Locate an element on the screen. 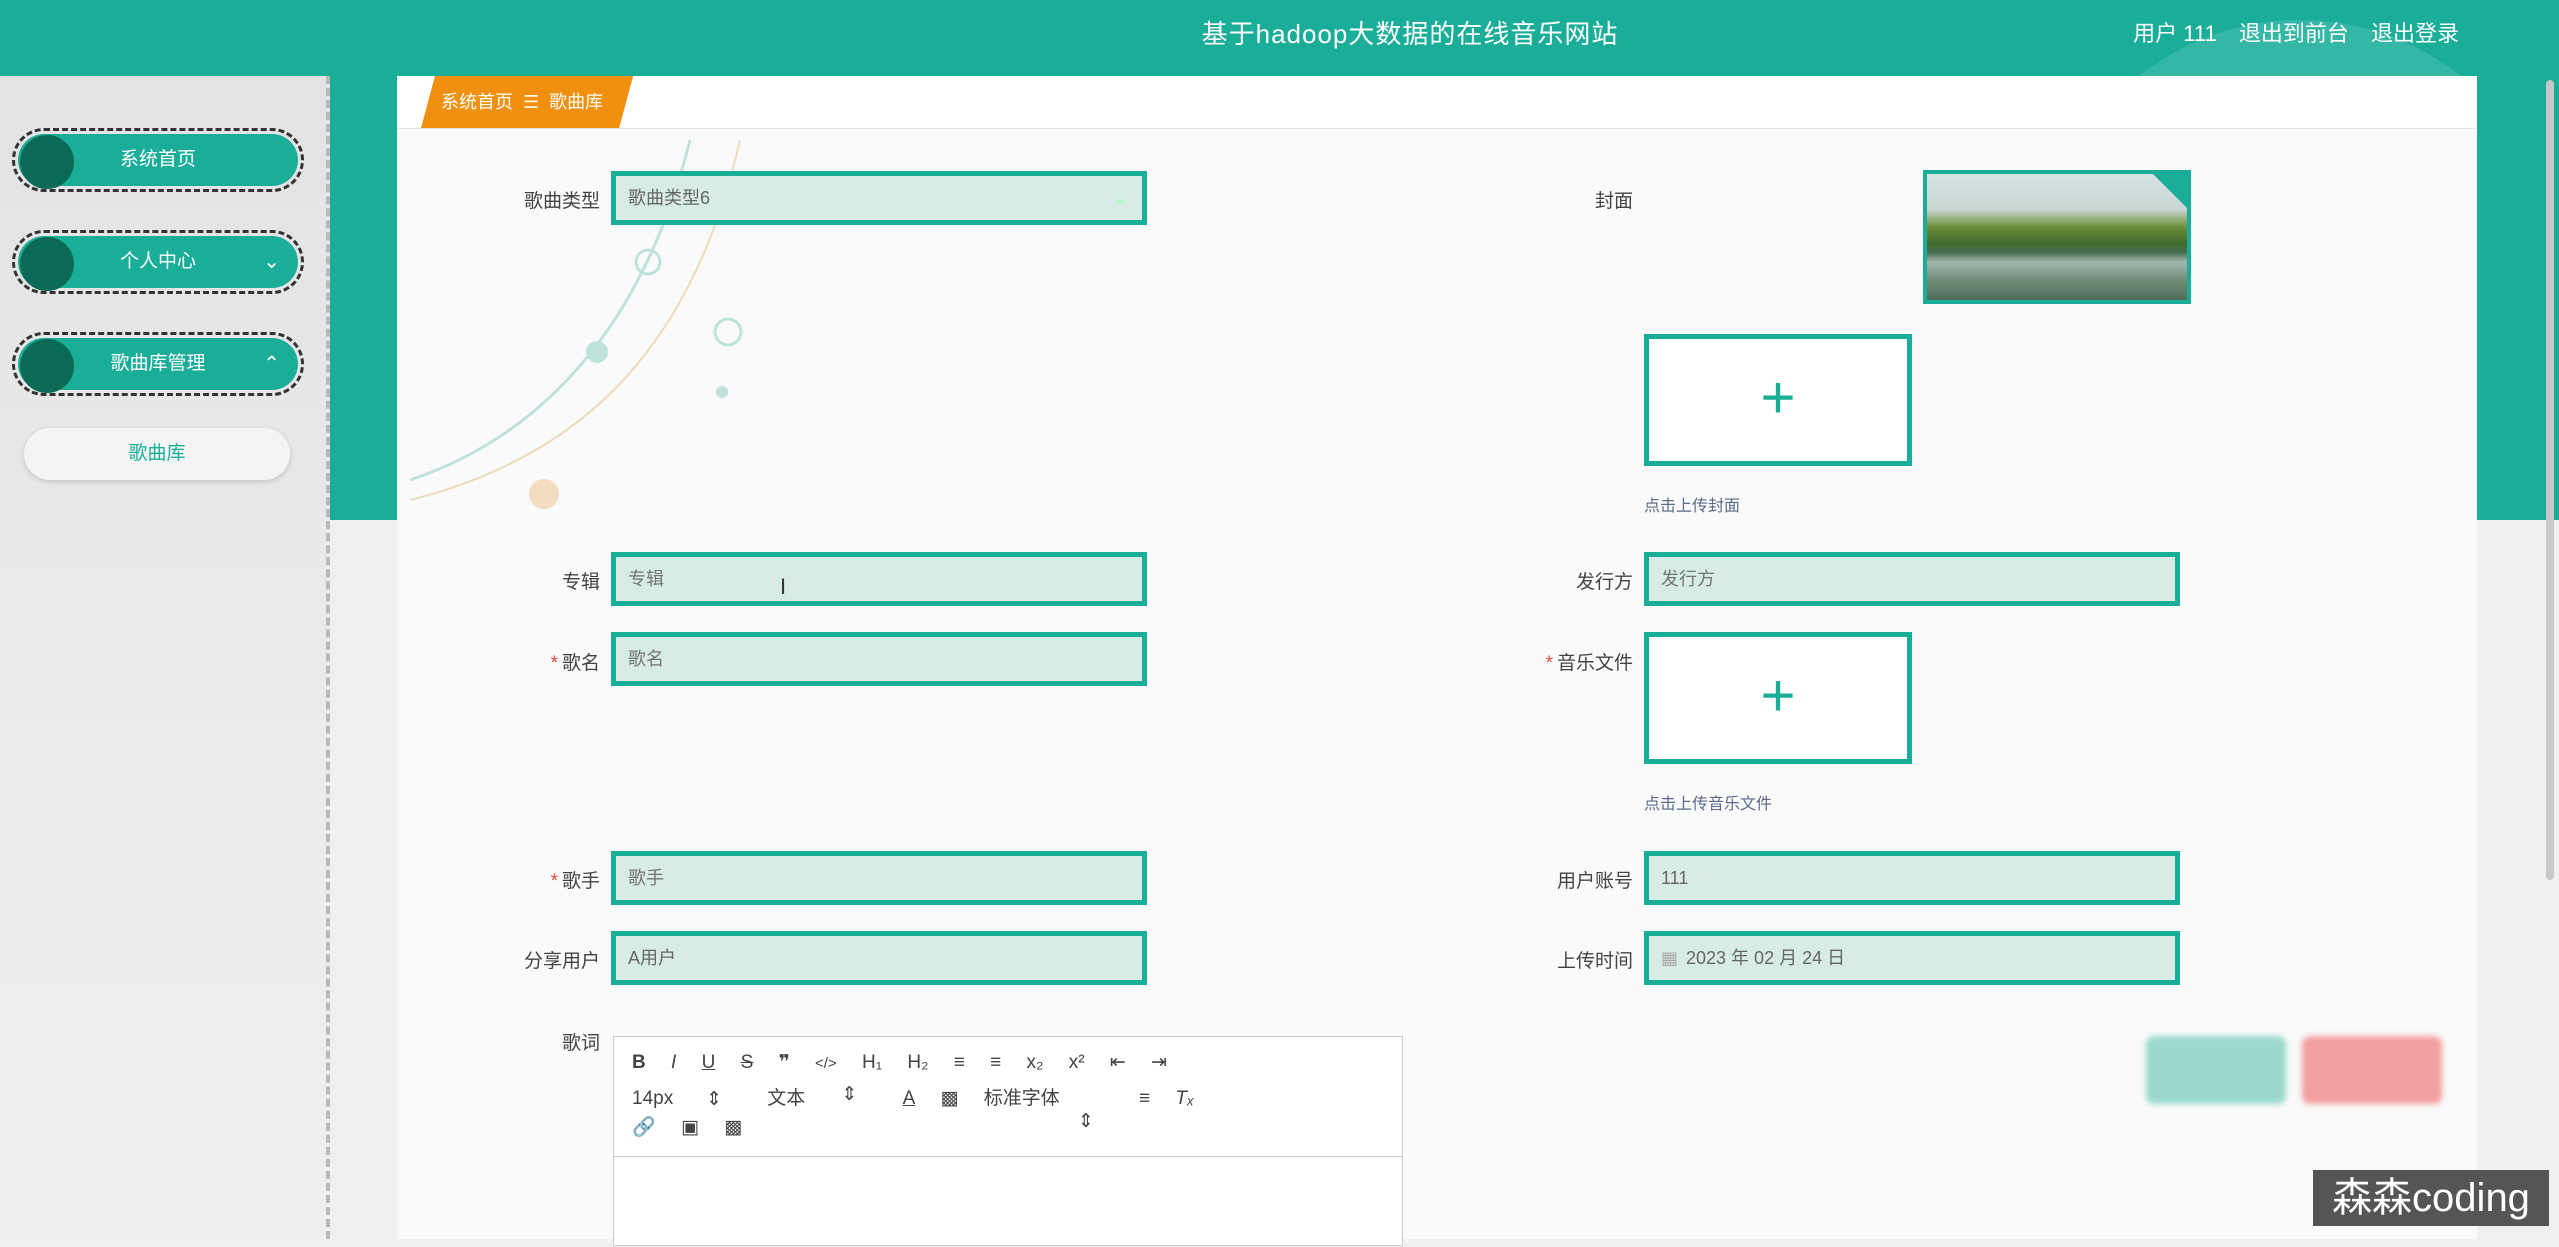  user-links: 用户 111 退出到前台 退出登录 is located at coordinates (2288, 34).